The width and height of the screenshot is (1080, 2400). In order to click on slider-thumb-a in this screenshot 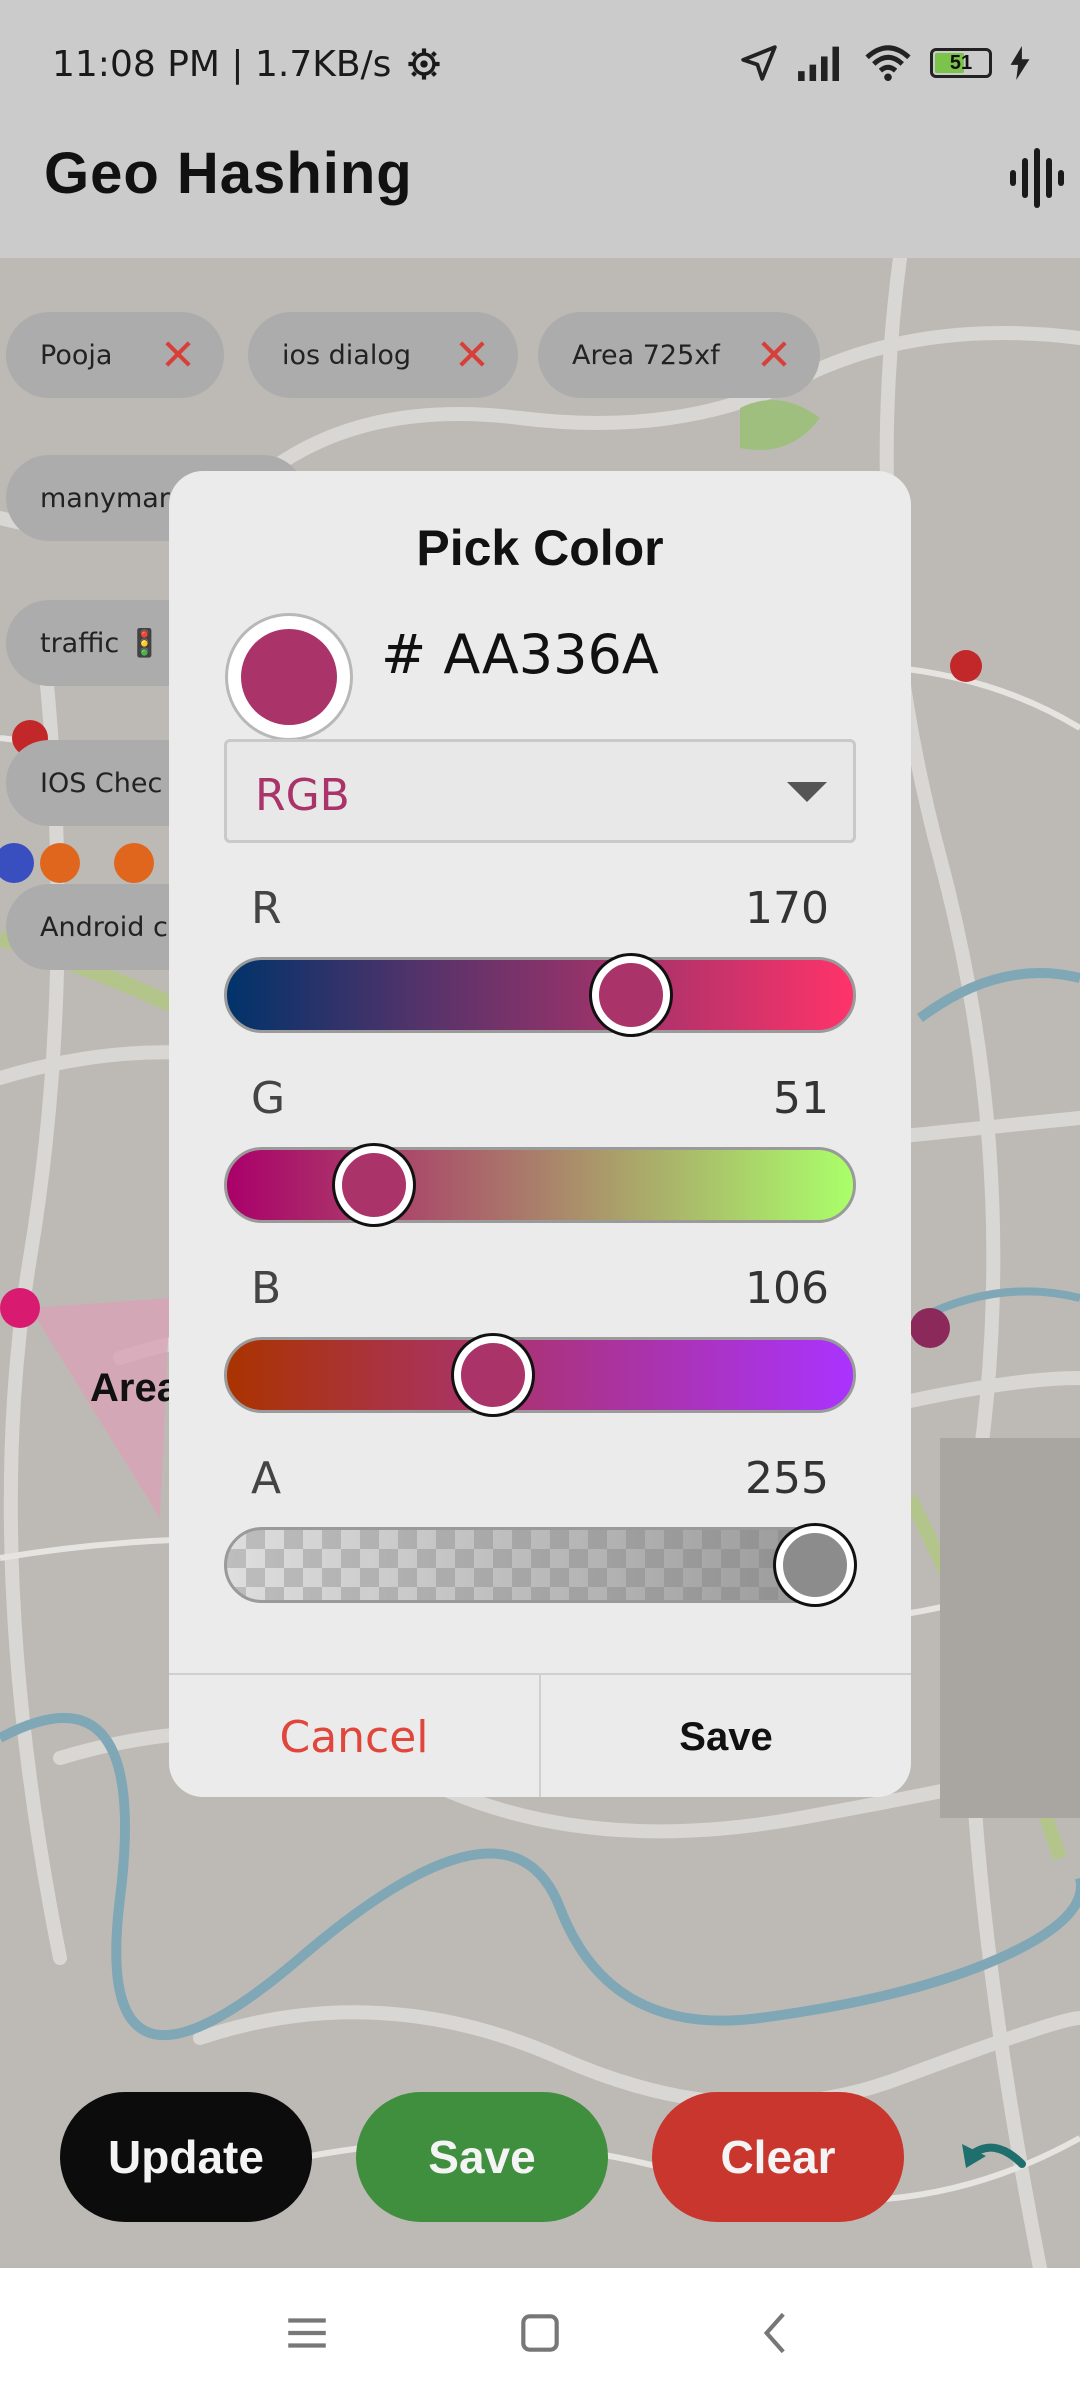, I will do `click(815, 1565)`.